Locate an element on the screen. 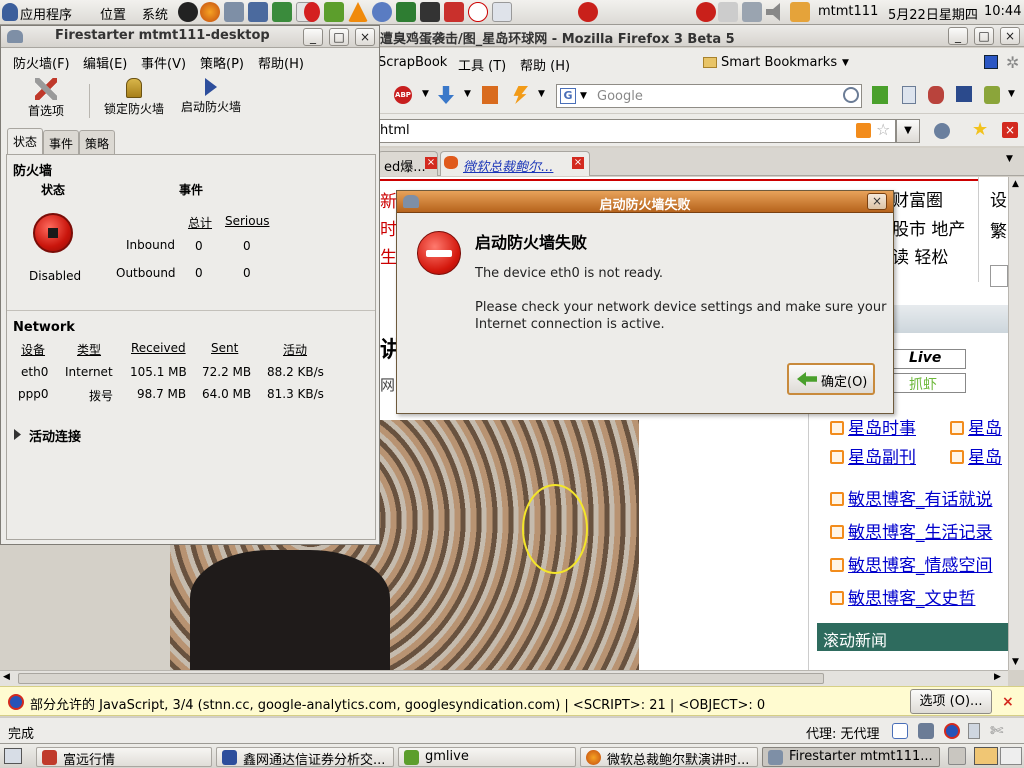 This screenshot has height=768, width=1024. vertical-scrollbar: ▲ ▼ is located at coordinates (1016, 423).